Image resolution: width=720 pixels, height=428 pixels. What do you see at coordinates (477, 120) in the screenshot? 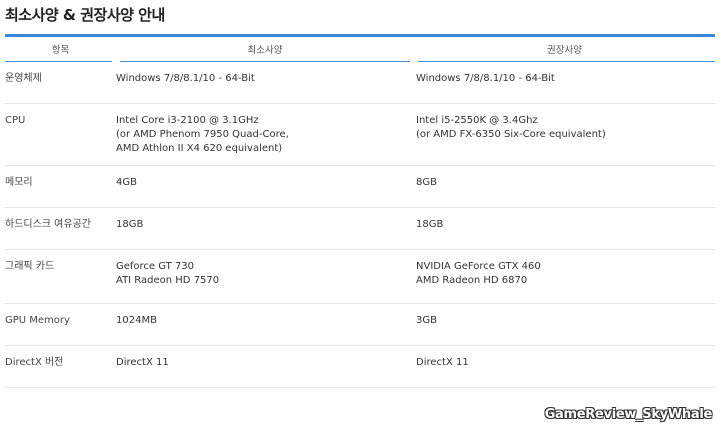
I see `spec-line: Intel i5-2550K @ 3.4Ghz` at bounding box center [477, 120].